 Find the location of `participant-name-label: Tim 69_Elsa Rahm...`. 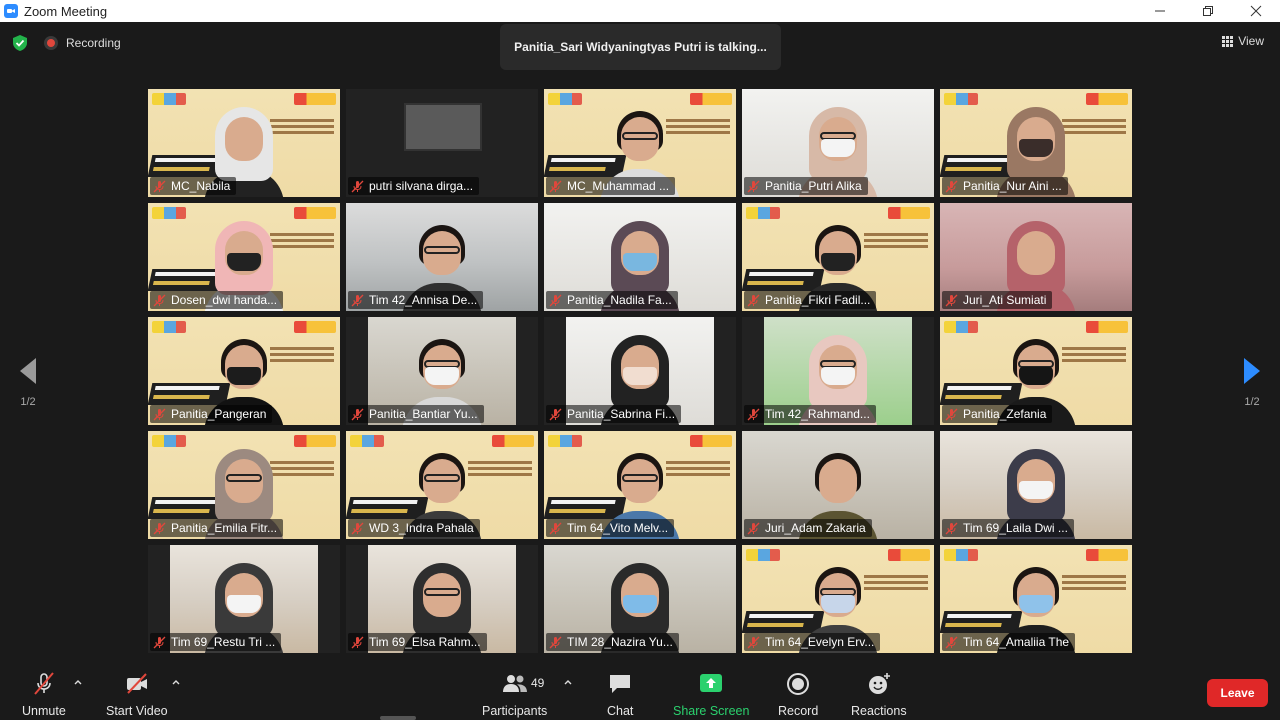

participant-name-label: Tim 69_Elsa Rahm... is located at coordinates (417, 642).